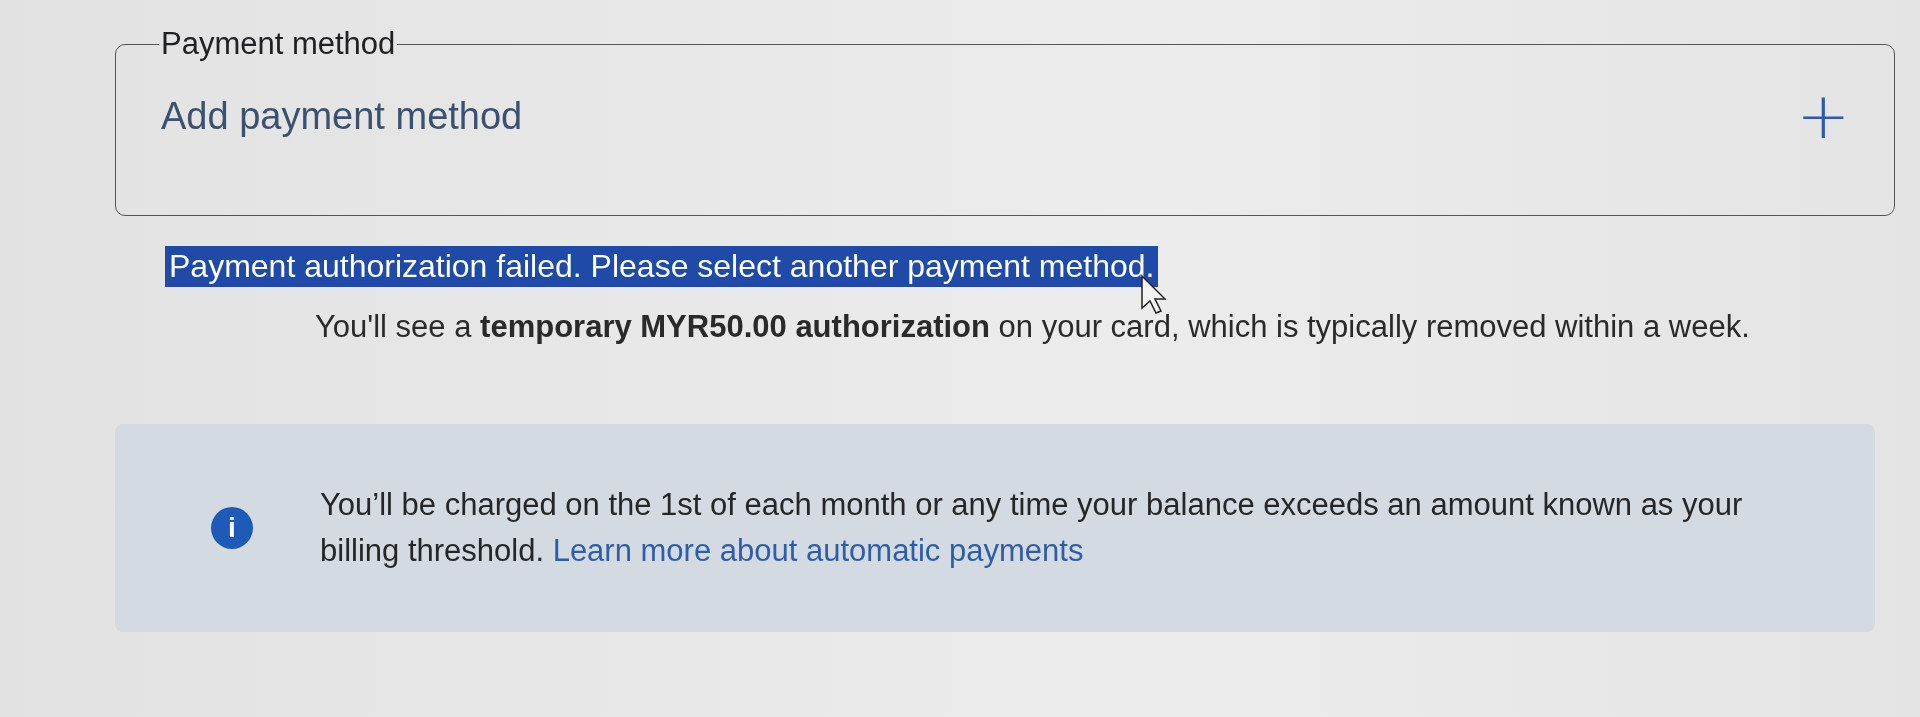  What do you see at coordinates (278, 44) in the screenshot?
I see `group-legend: Payment method` at bounding box center [278, 44].